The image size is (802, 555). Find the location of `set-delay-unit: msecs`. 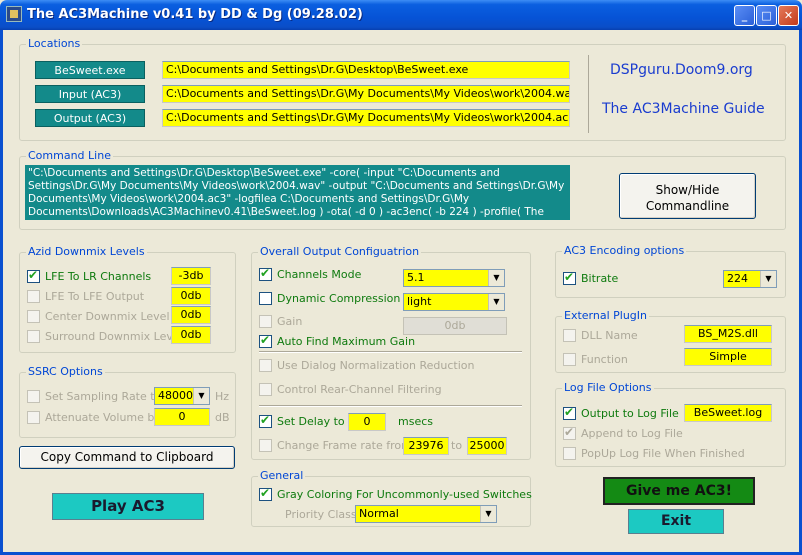

set-delay-unit: msecs is located at coordinates (415, 421).